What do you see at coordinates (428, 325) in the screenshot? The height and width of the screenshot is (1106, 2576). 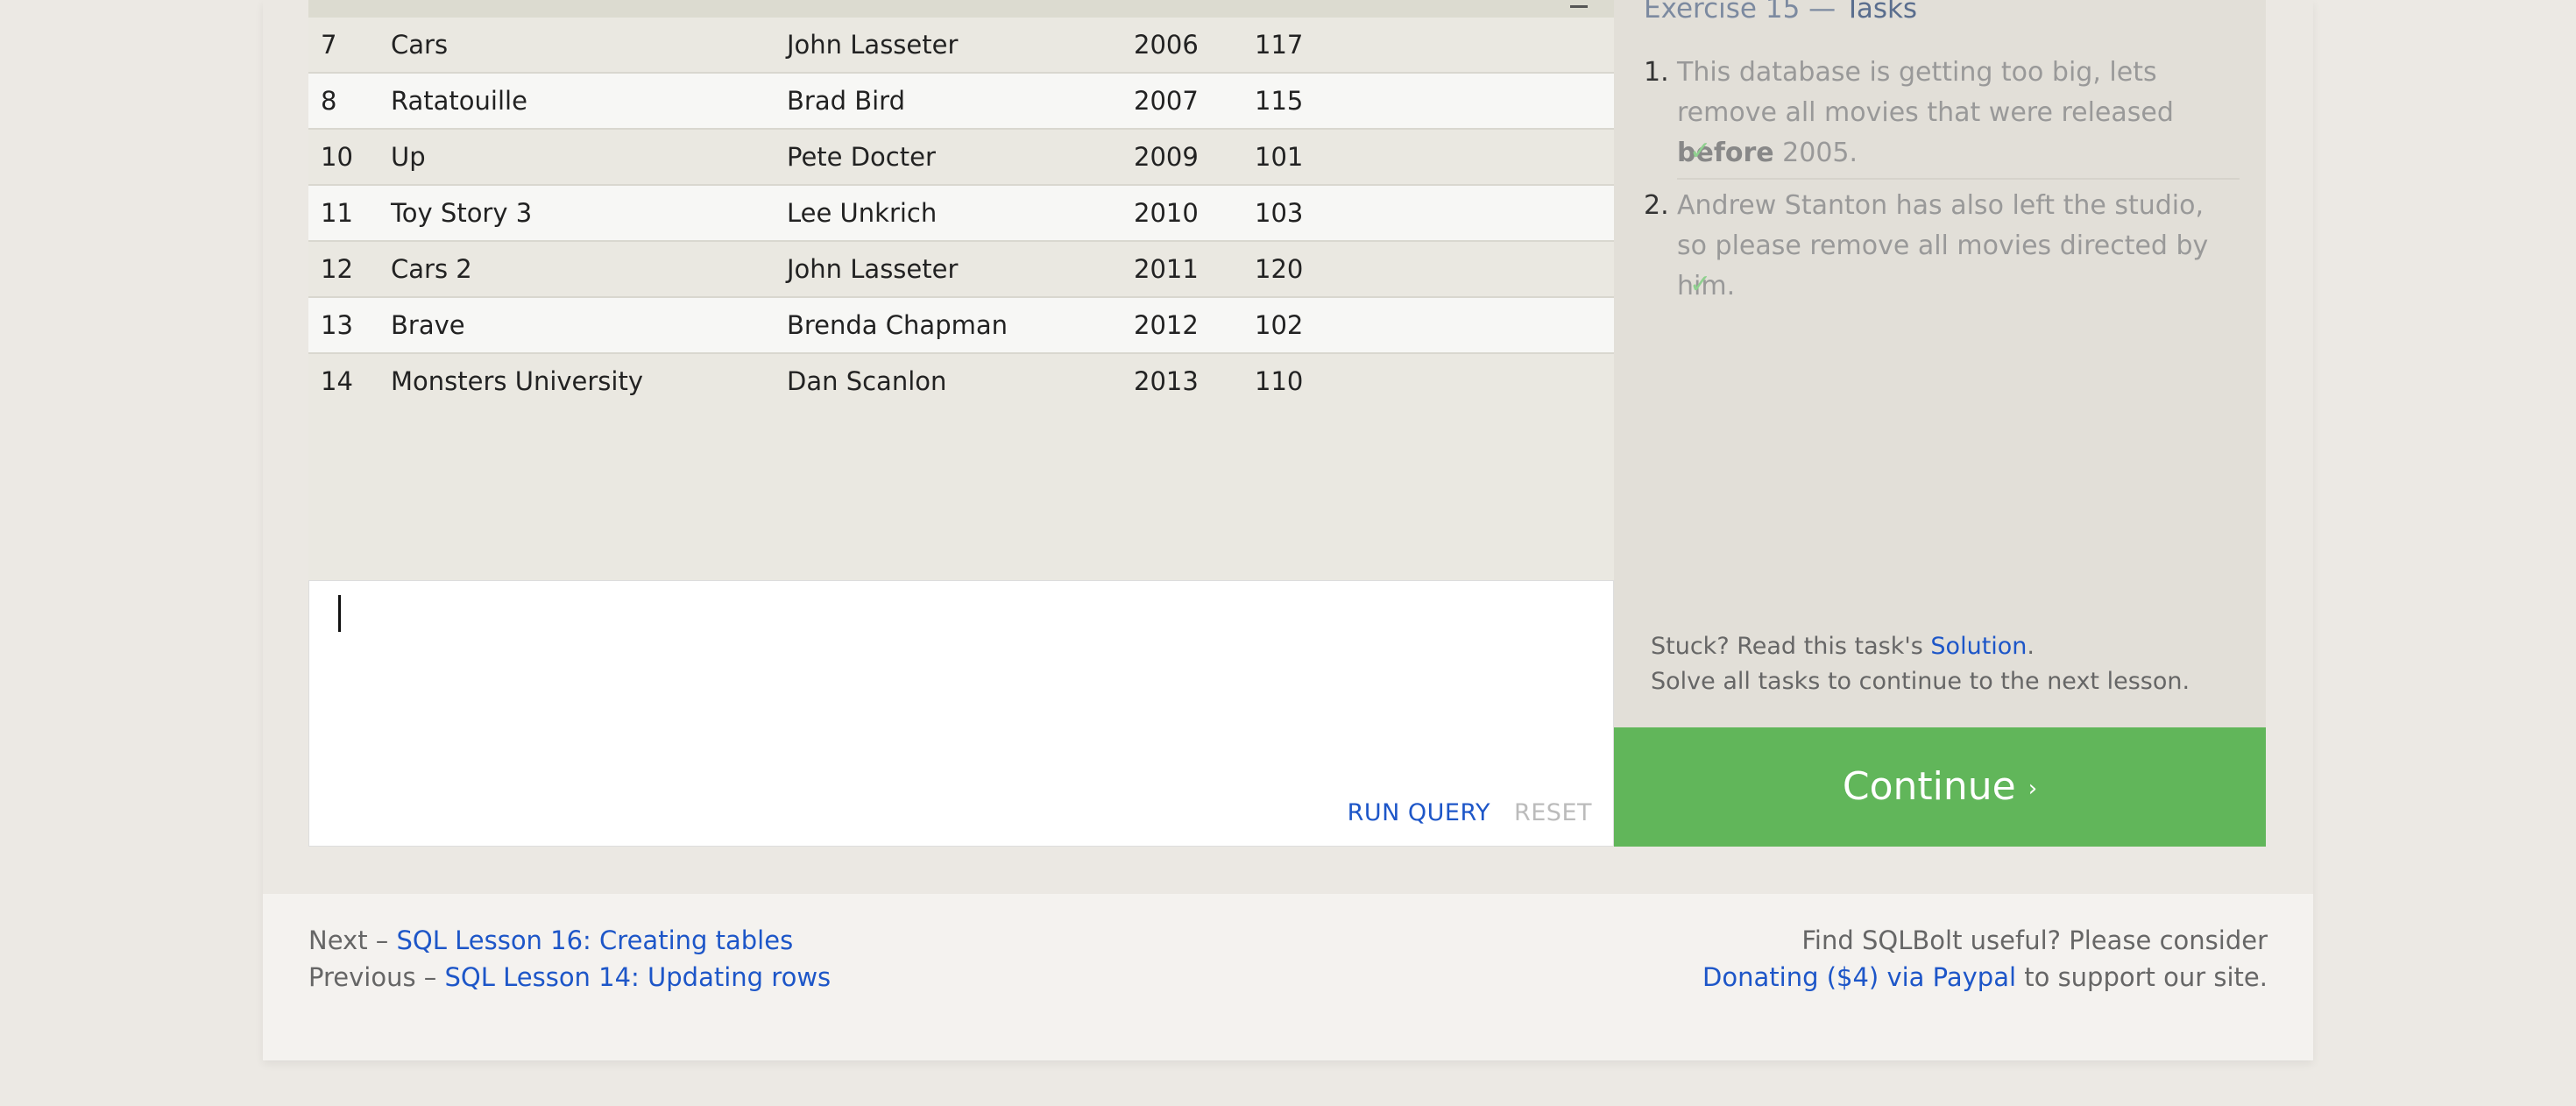 I see `cell-title: Brave` at bounding box center [428, 325].